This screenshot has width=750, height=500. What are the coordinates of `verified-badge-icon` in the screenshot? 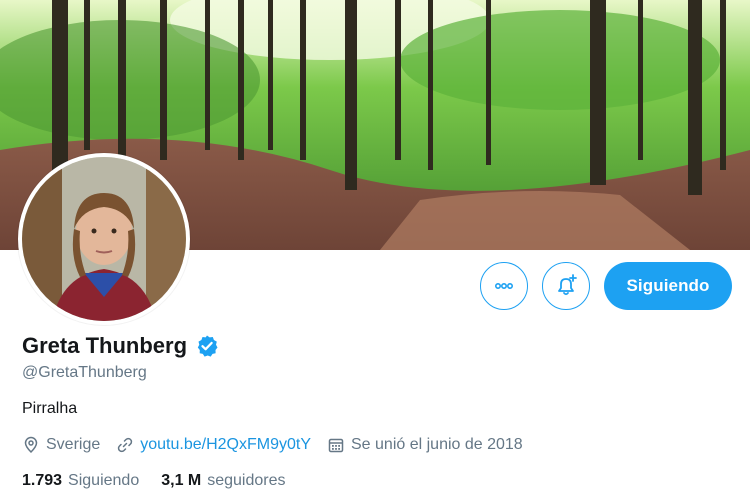 It's located at (207, 346).